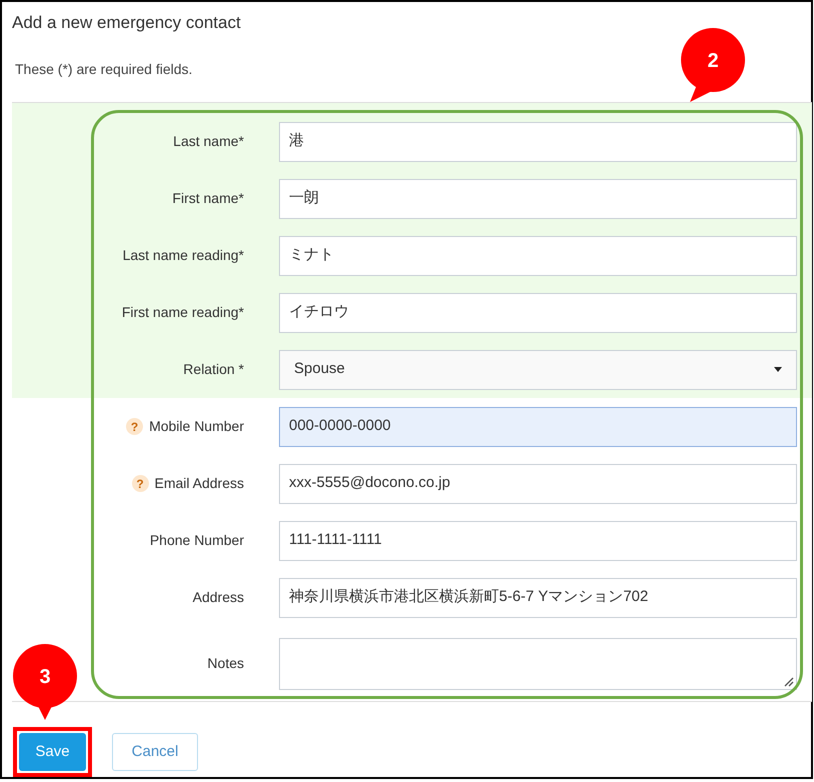 This screenshot has height=782, width=814. I want to click on text-field: 111-1111-1111, so click(538, 540).